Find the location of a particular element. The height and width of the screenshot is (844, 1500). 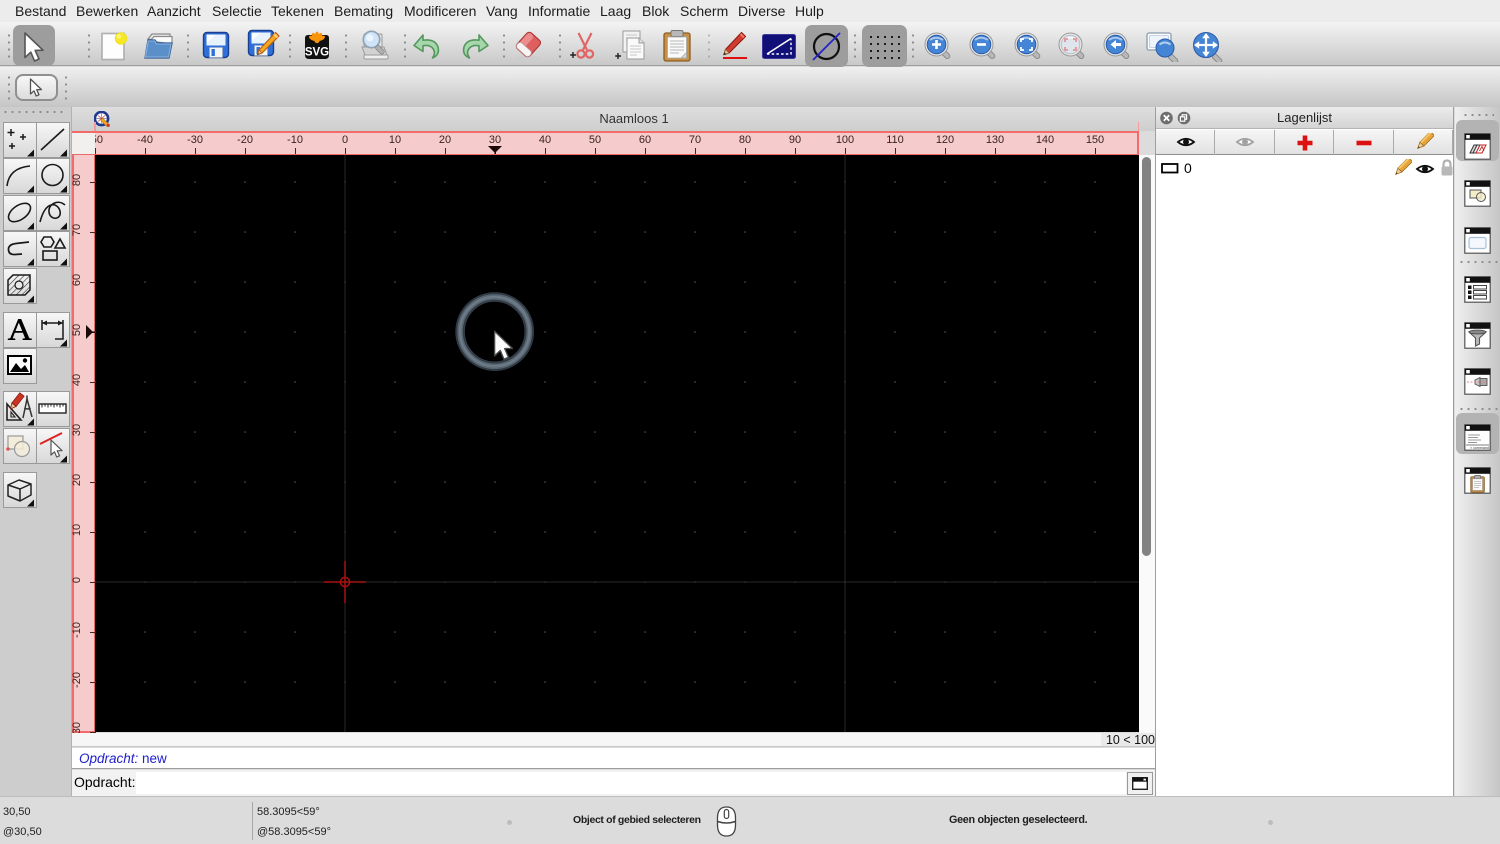

svg-text: > command is located at coordinates (1479, 448).